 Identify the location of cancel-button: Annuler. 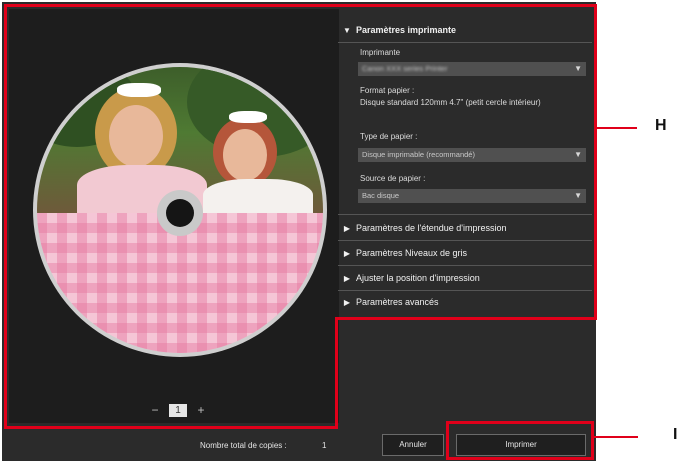
(413, 445).